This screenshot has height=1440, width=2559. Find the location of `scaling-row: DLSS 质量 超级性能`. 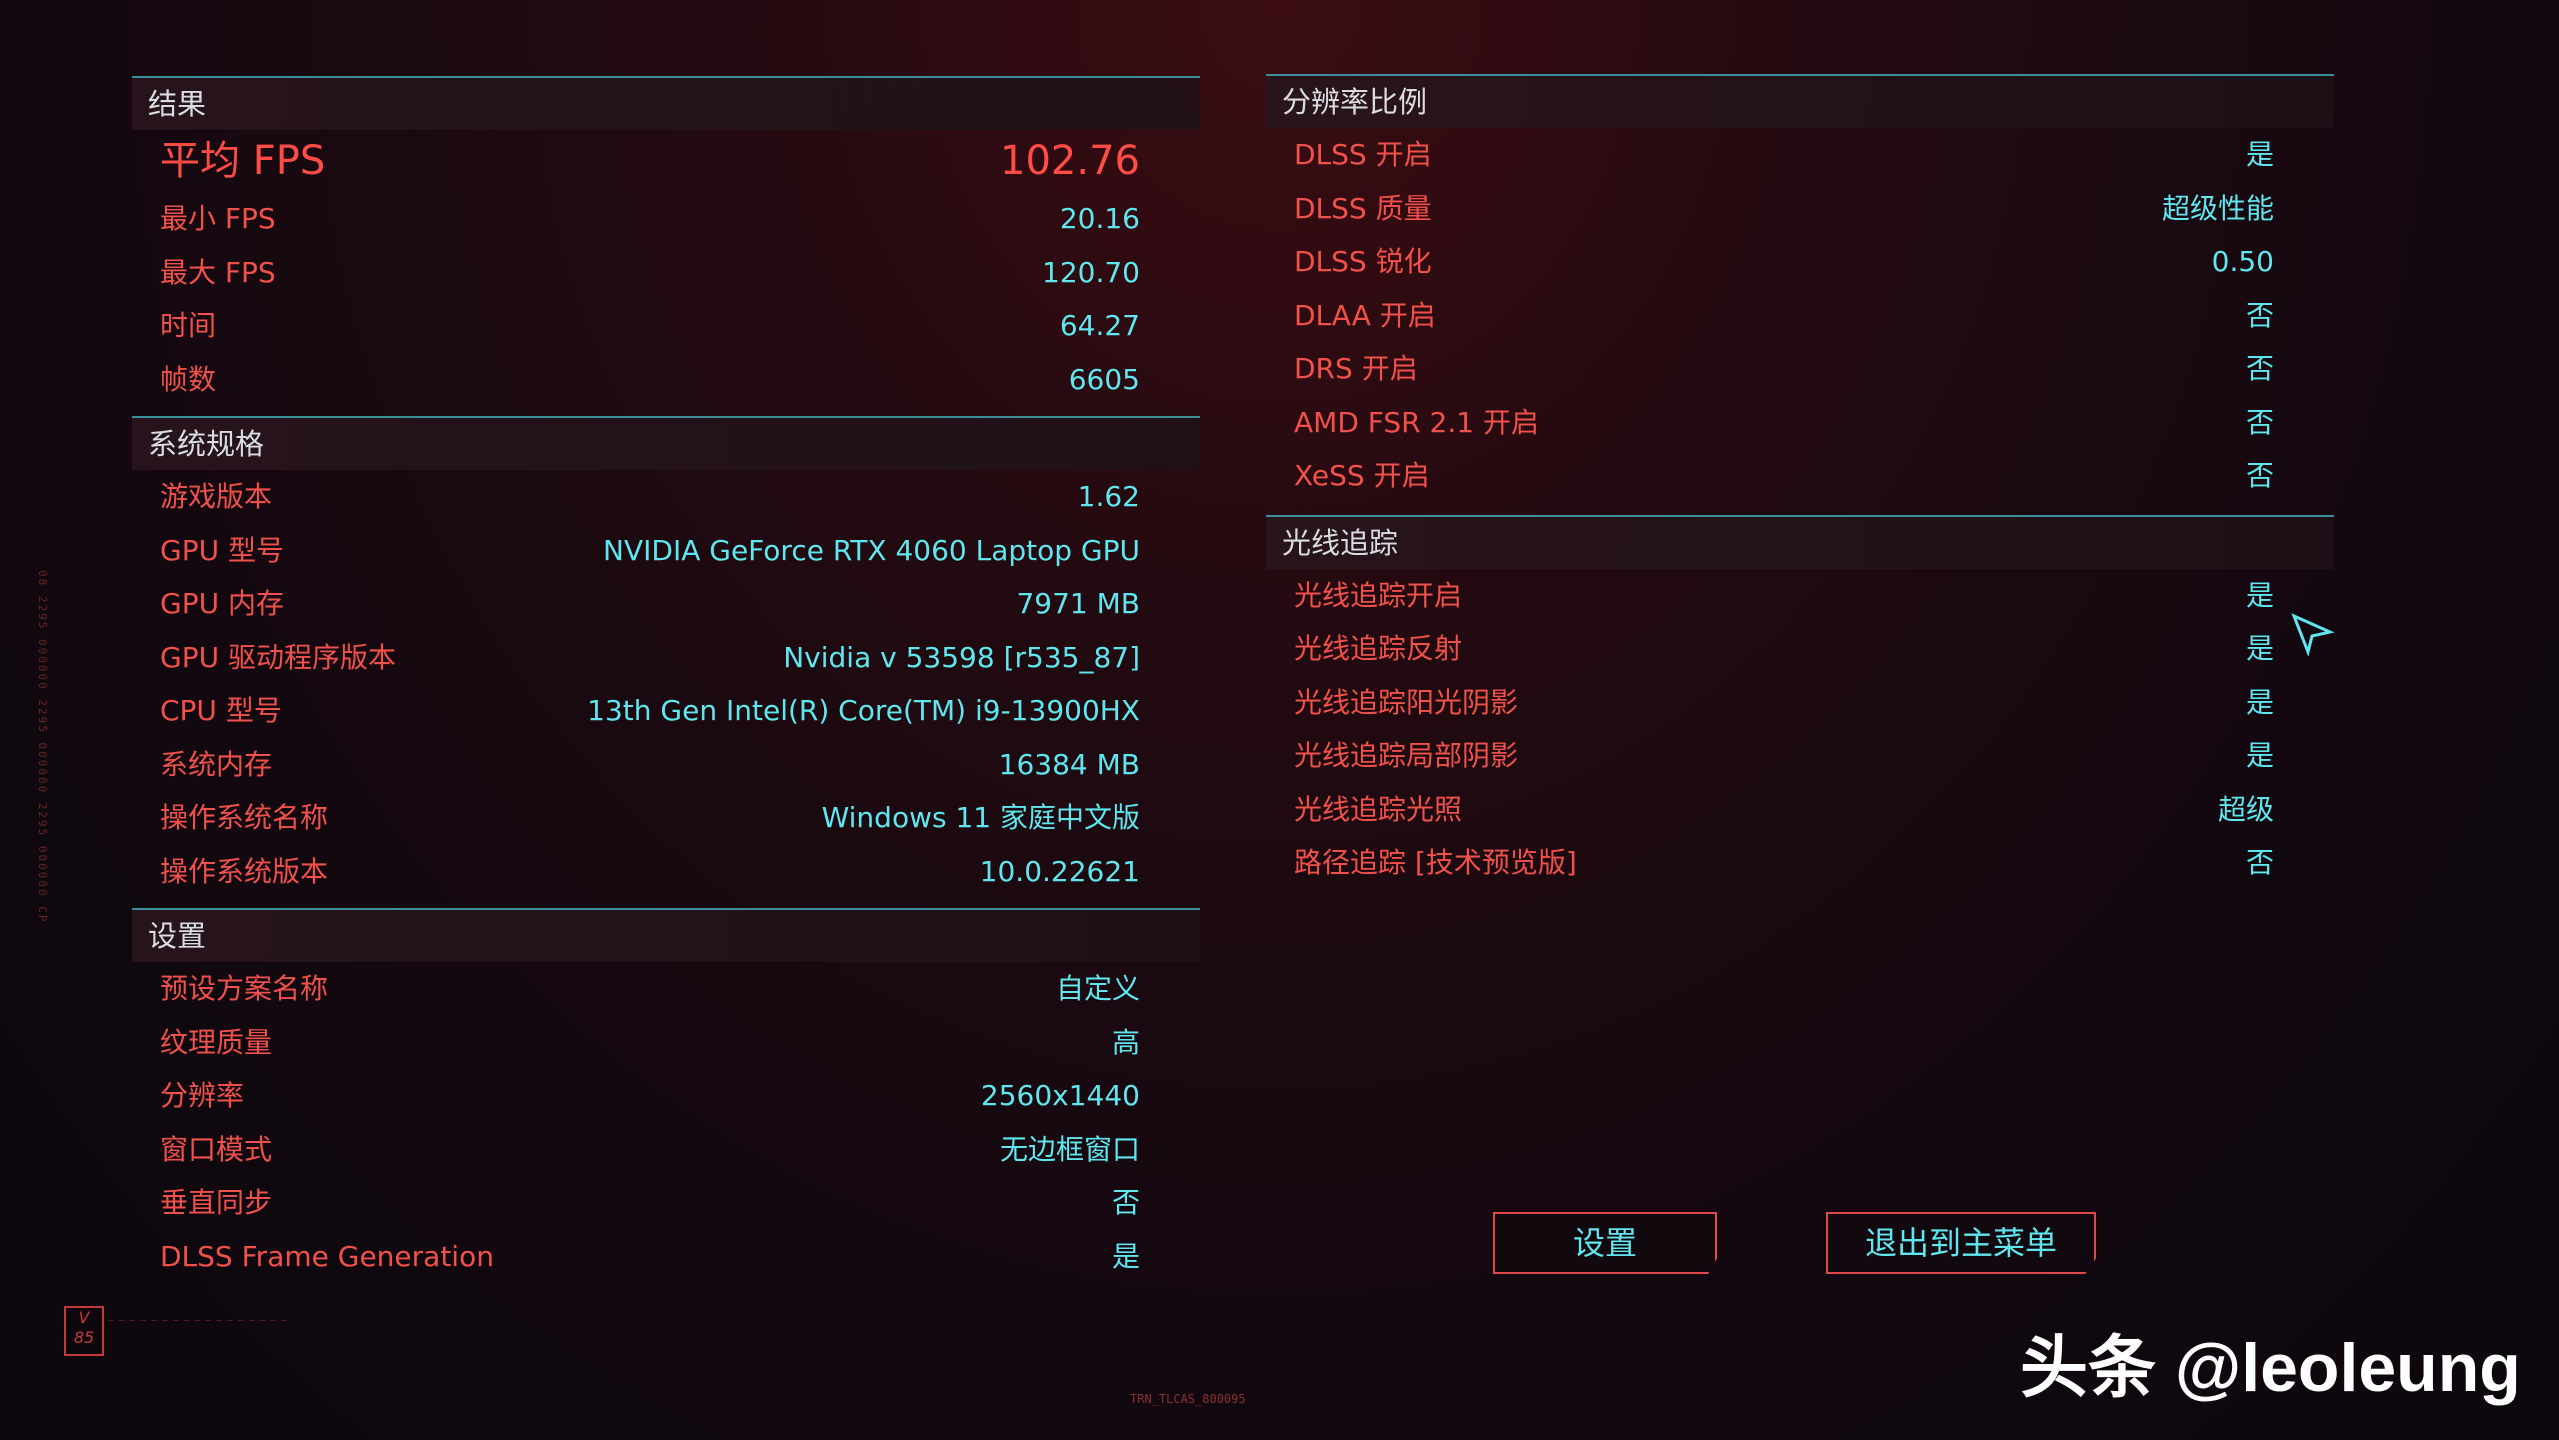

scaling-row: DLSS 质量 超级性能 is located at coordinates (1800, 209).